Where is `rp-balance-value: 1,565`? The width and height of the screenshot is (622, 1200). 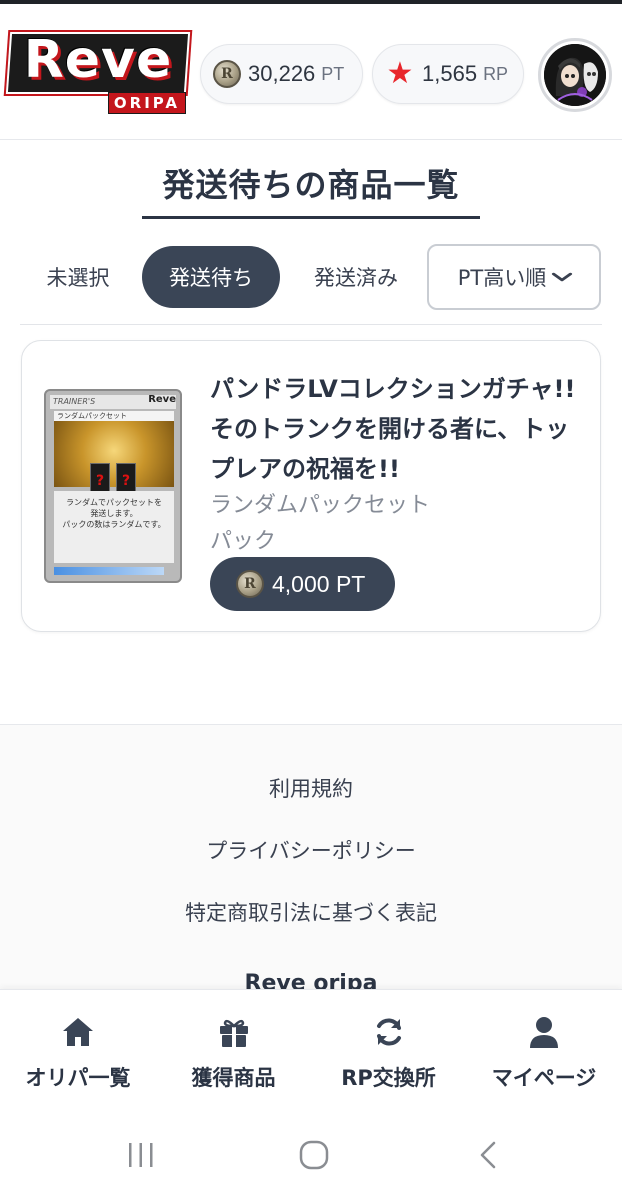 rp-balance-value: 1,565 is located at coordinates (450, 73).